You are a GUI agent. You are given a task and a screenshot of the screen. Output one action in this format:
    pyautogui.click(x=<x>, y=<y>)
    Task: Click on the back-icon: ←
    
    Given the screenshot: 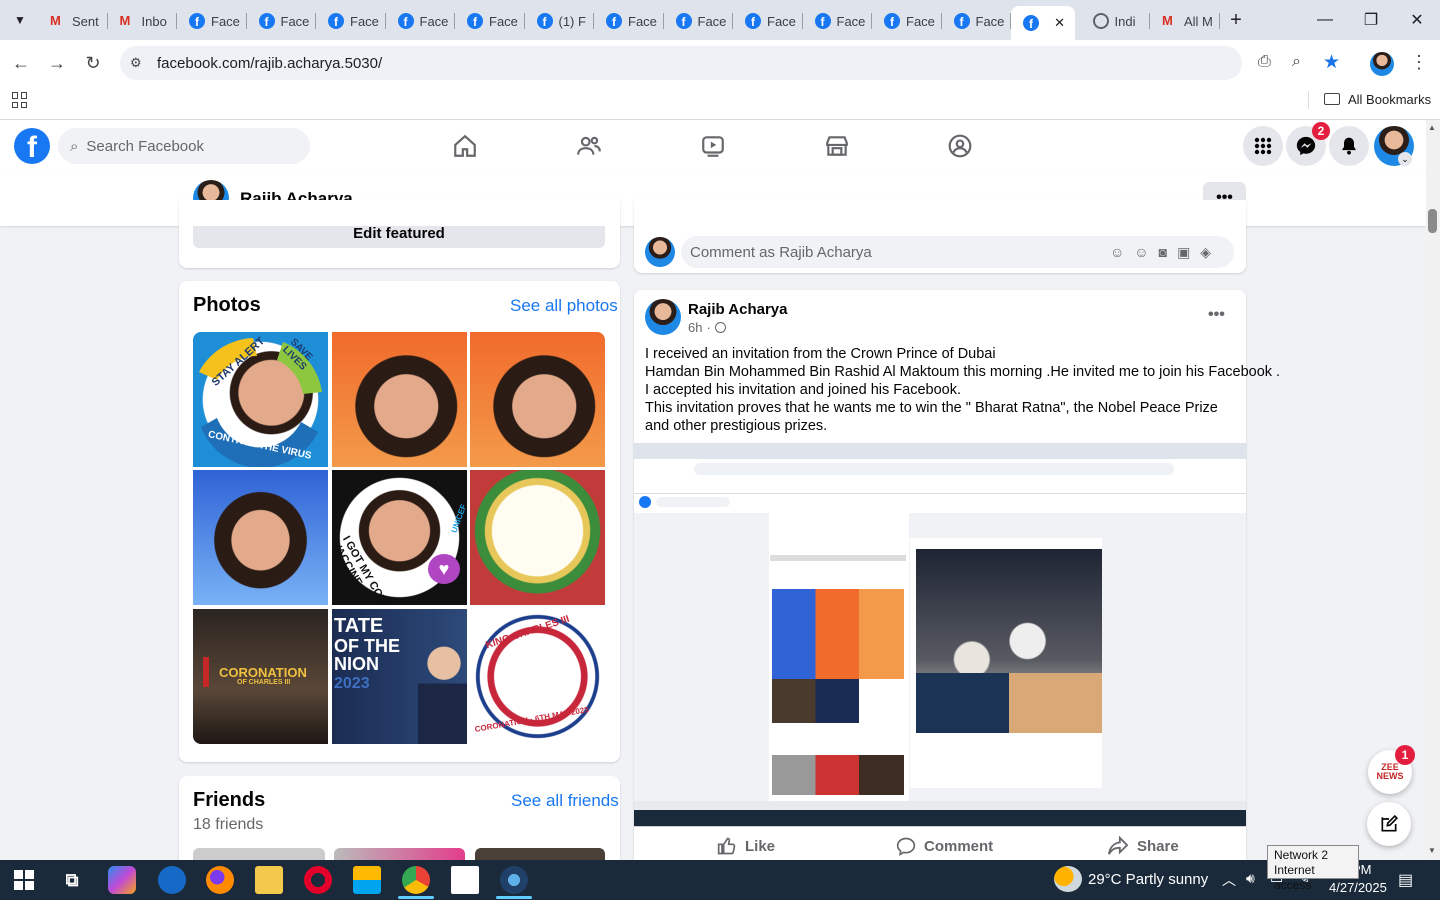 What is the action you would take?
    pyautogui.click(x=21, y=63)
    